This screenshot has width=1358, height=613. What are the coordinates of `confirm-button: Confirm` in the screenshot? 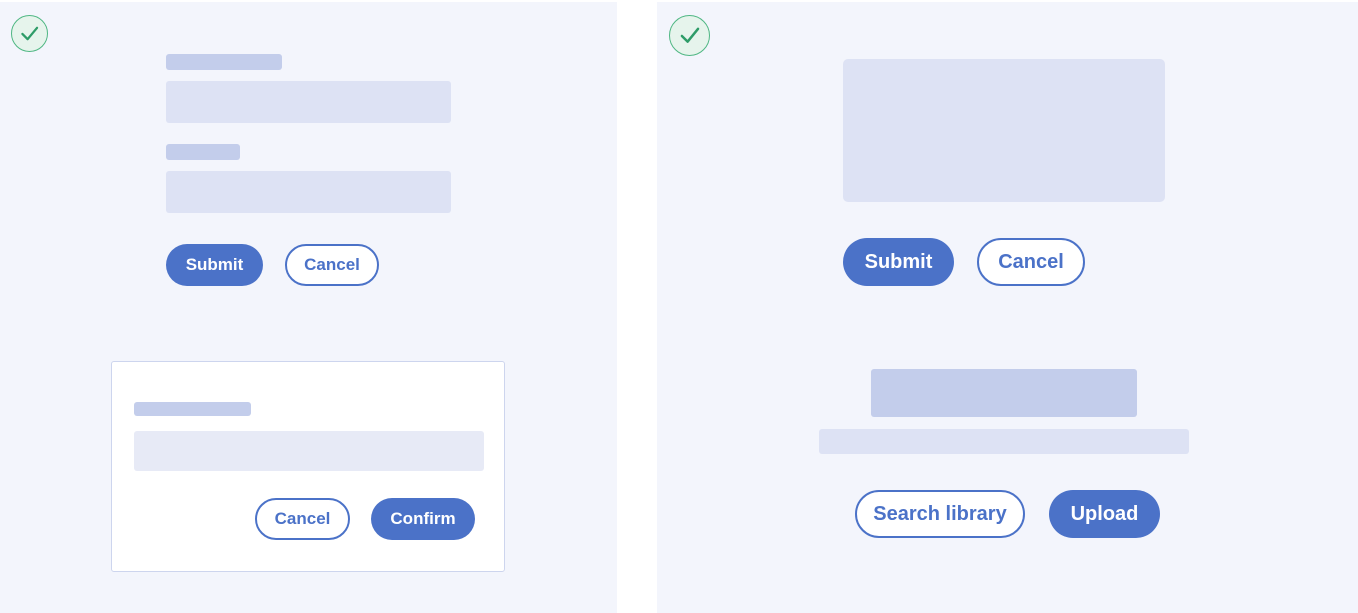 It's located at (423, 519).